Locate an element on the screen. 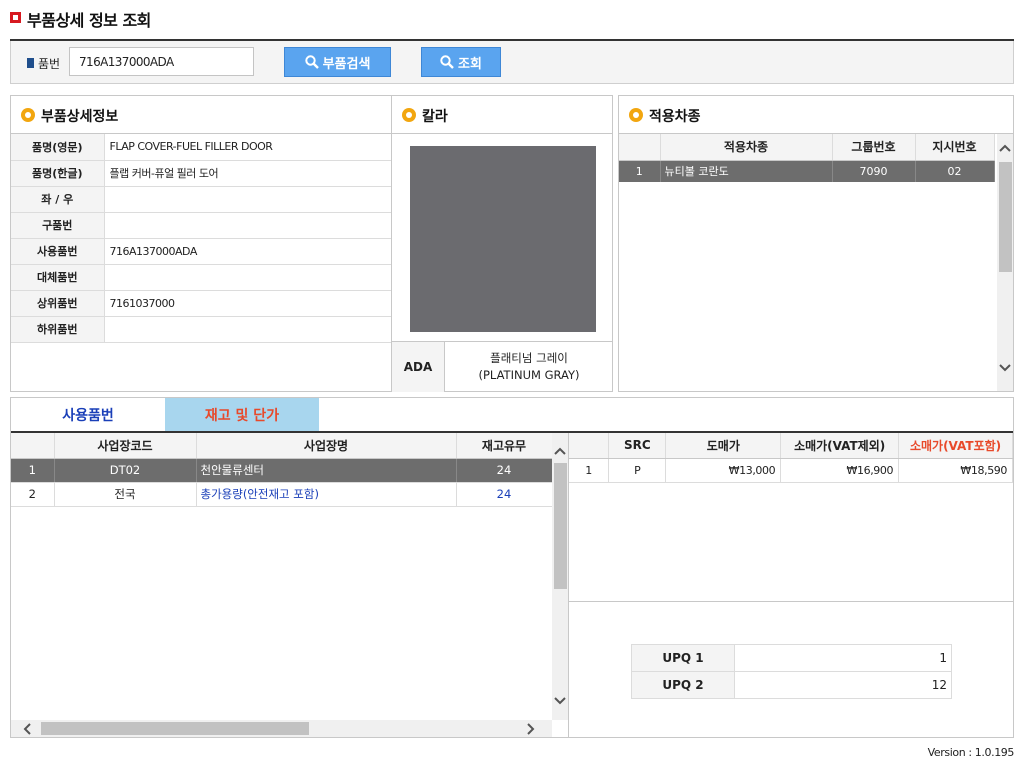 This screenshot has width=1024, height=768. detail-row: 사용품번 716A137000ADA is located at coordinates (201, 251).